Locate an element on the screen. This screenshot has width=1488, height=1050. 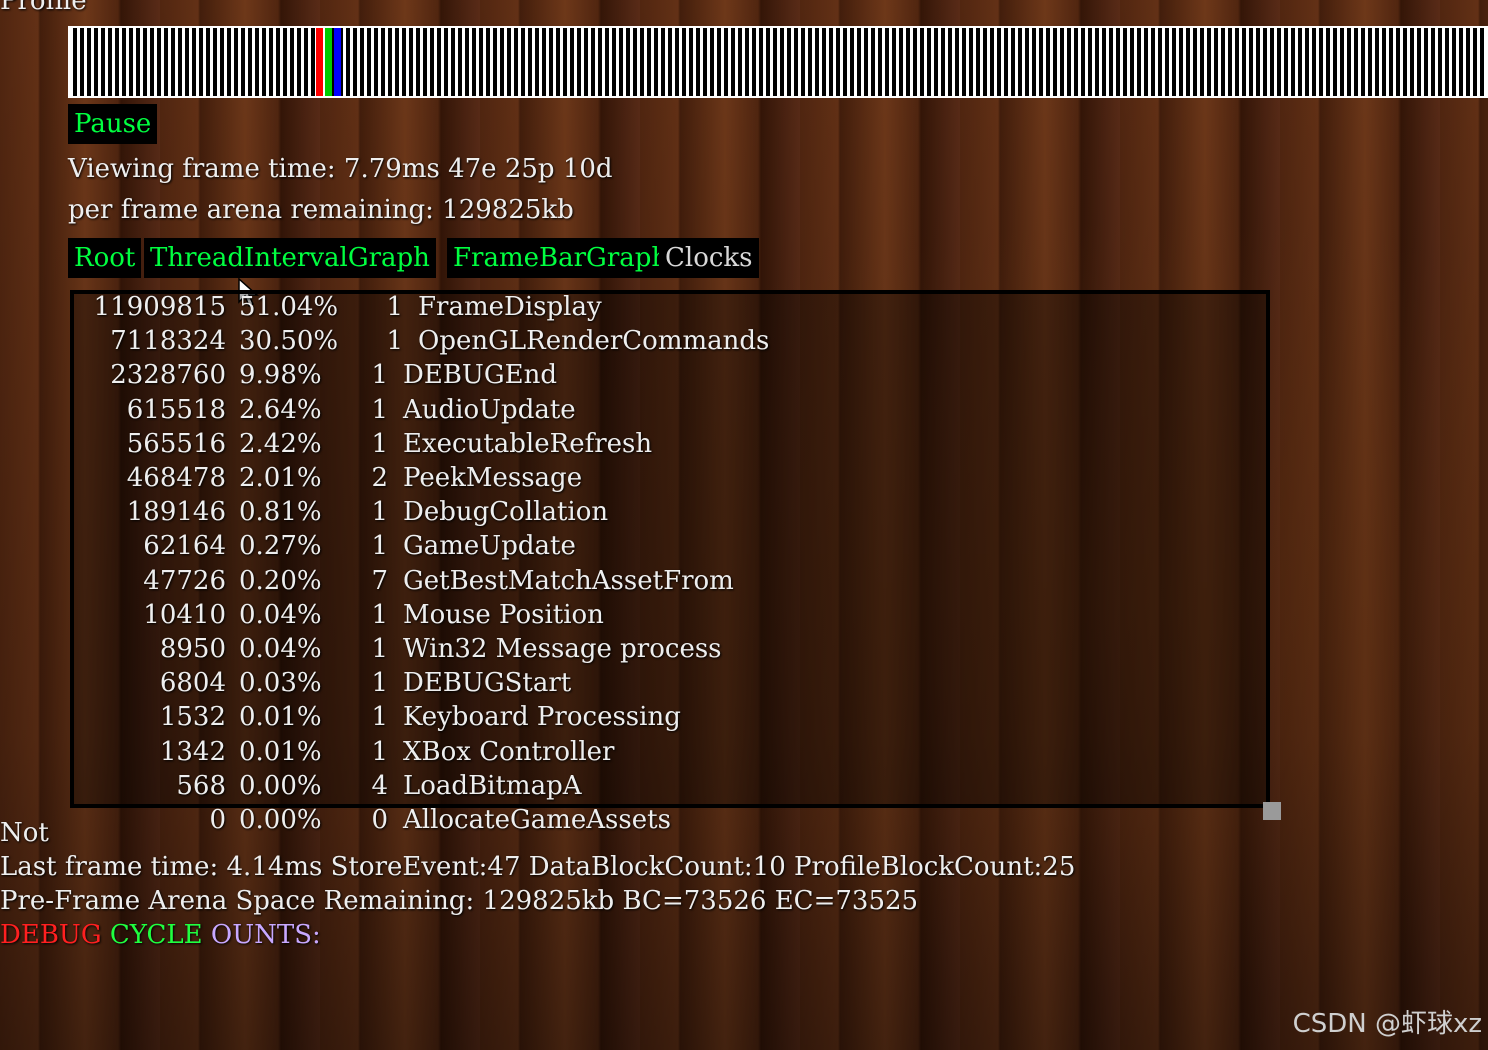
not-label: Not is located at coordinates (24, 833).